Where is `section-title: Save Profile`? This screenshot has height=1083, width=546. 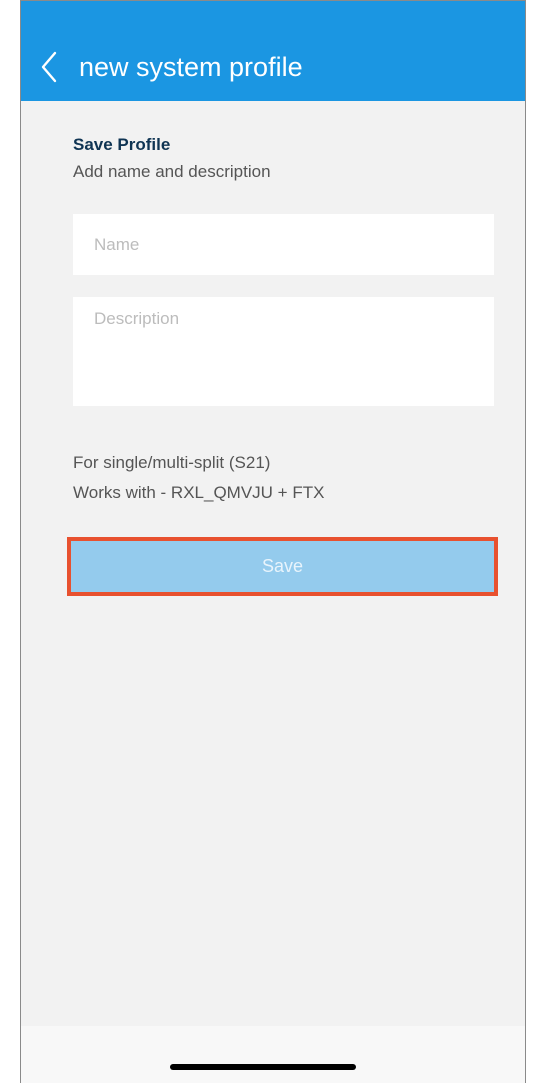 section-title: Save Profile is located at coordinates (122, 144).